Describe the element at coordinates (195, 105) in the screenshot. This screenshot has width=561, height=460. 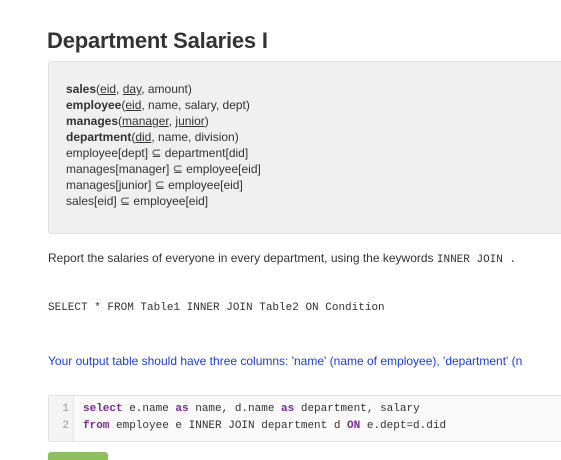
I see `attr-rest: , name, salary, dept)` at that location.